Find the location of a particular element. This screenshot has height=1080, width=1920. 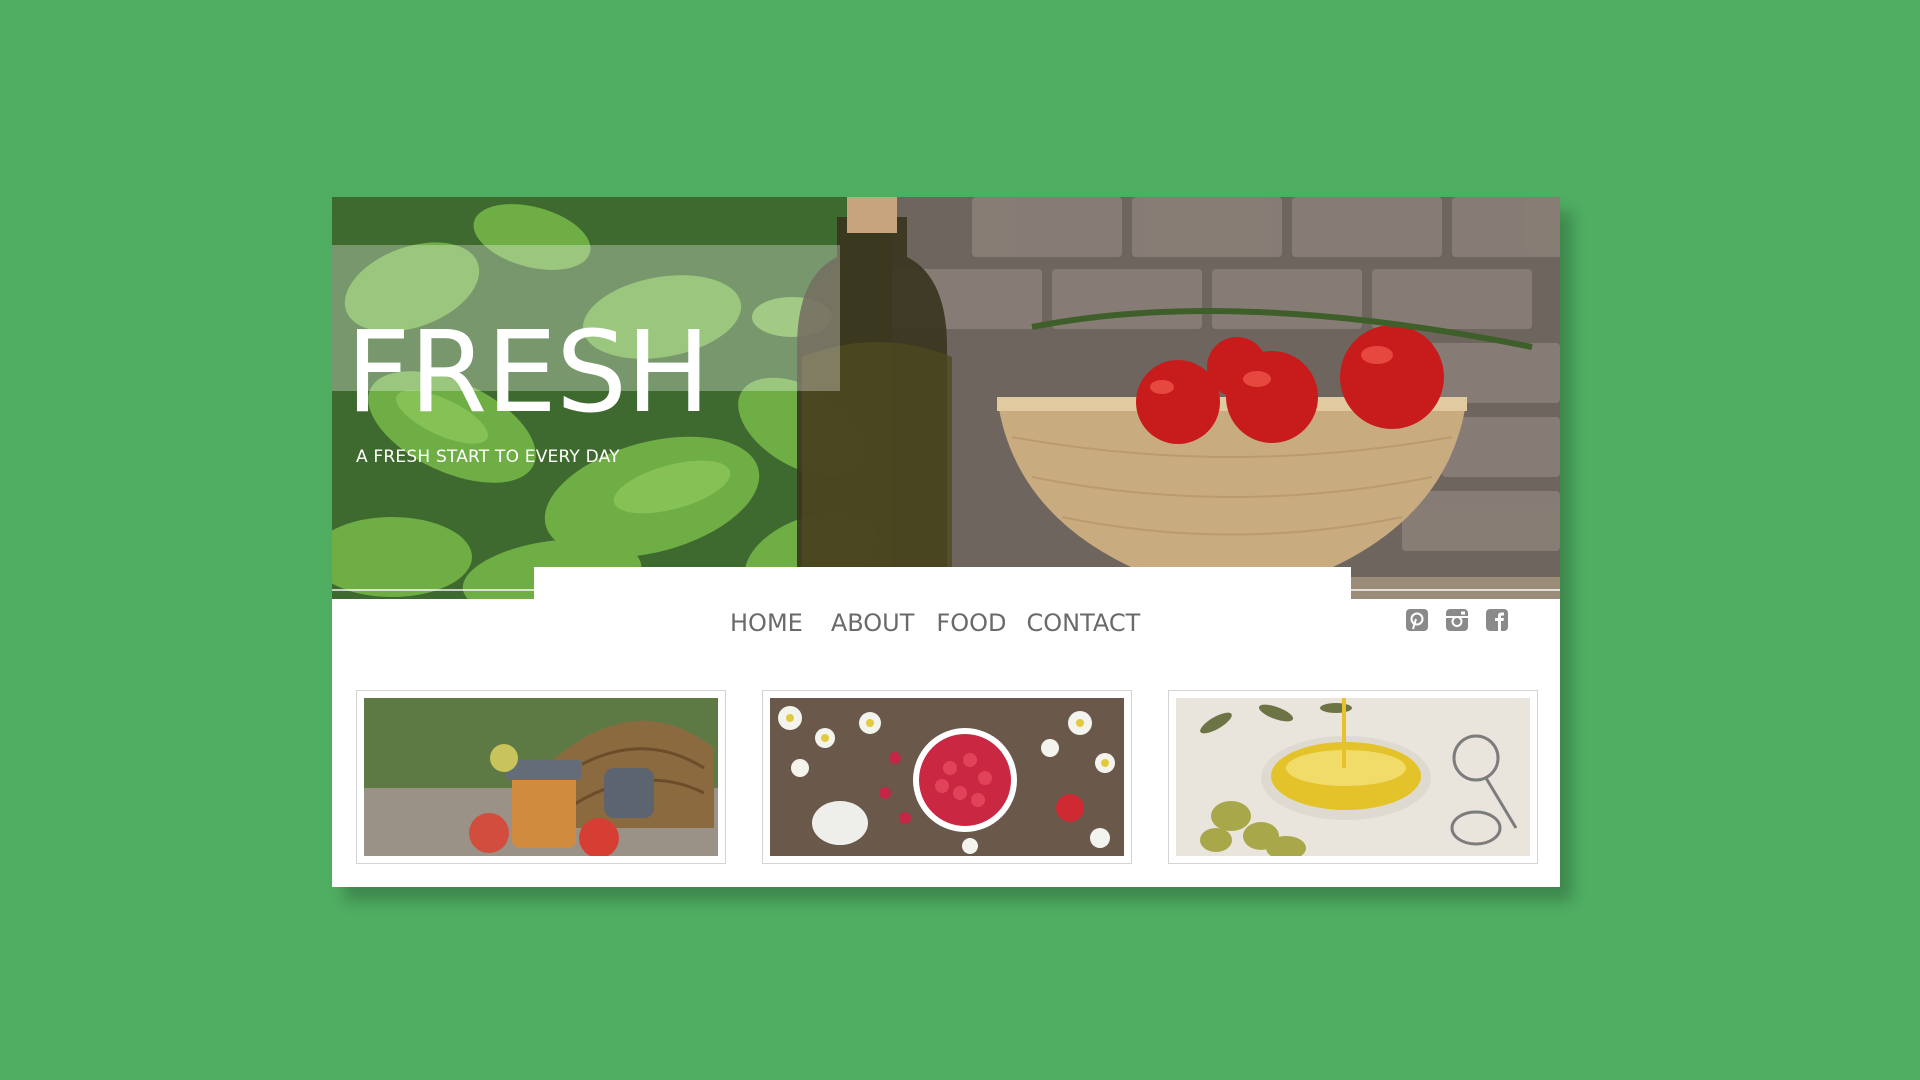

gallery-item-raspberries is located at coordinates (947, 777).